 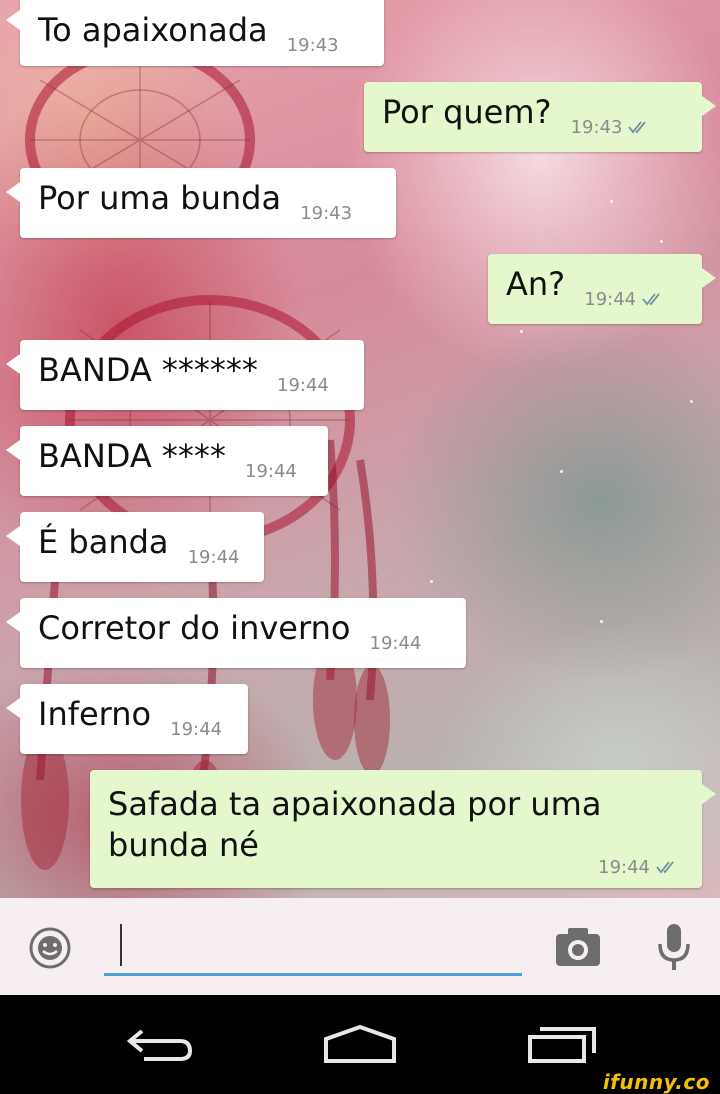 What do you see at coordinates (360, 1045) in the screenshot?
I see `home-icon` at bounding box center [360, 1045].